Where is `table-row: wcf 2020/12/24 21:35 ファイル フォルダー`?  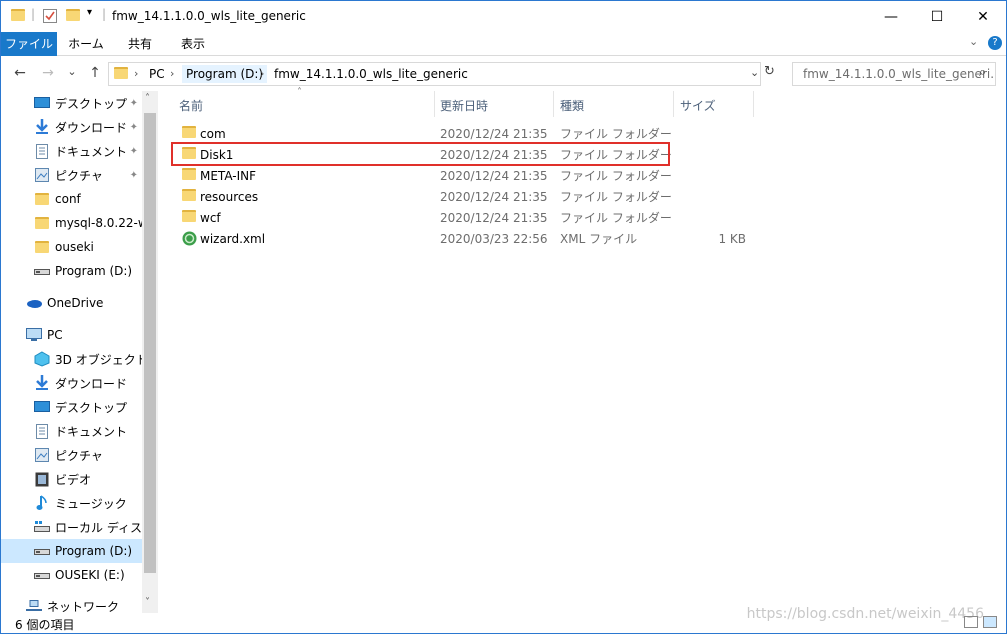
table-row: wcf 2020/12/24 21:35 ファイル フォルダー is located at coordinates (424, 217).